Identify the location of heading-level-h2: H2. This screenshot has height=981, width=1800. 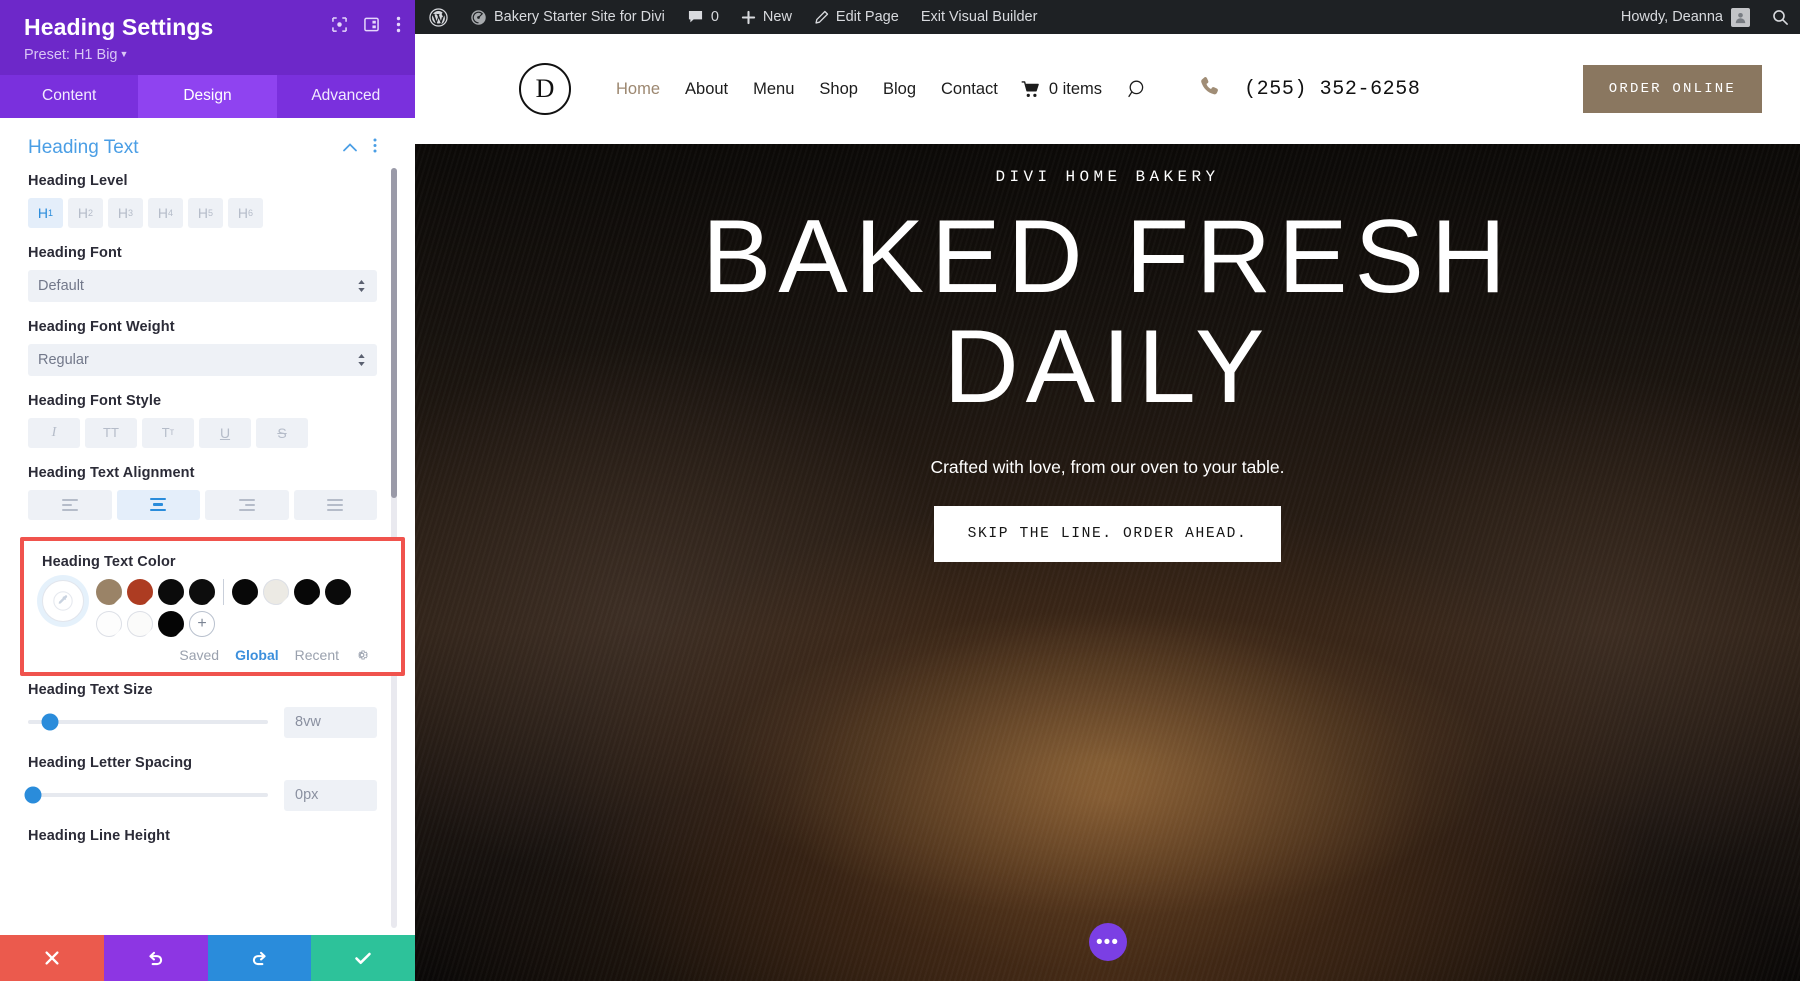
(85, 212).